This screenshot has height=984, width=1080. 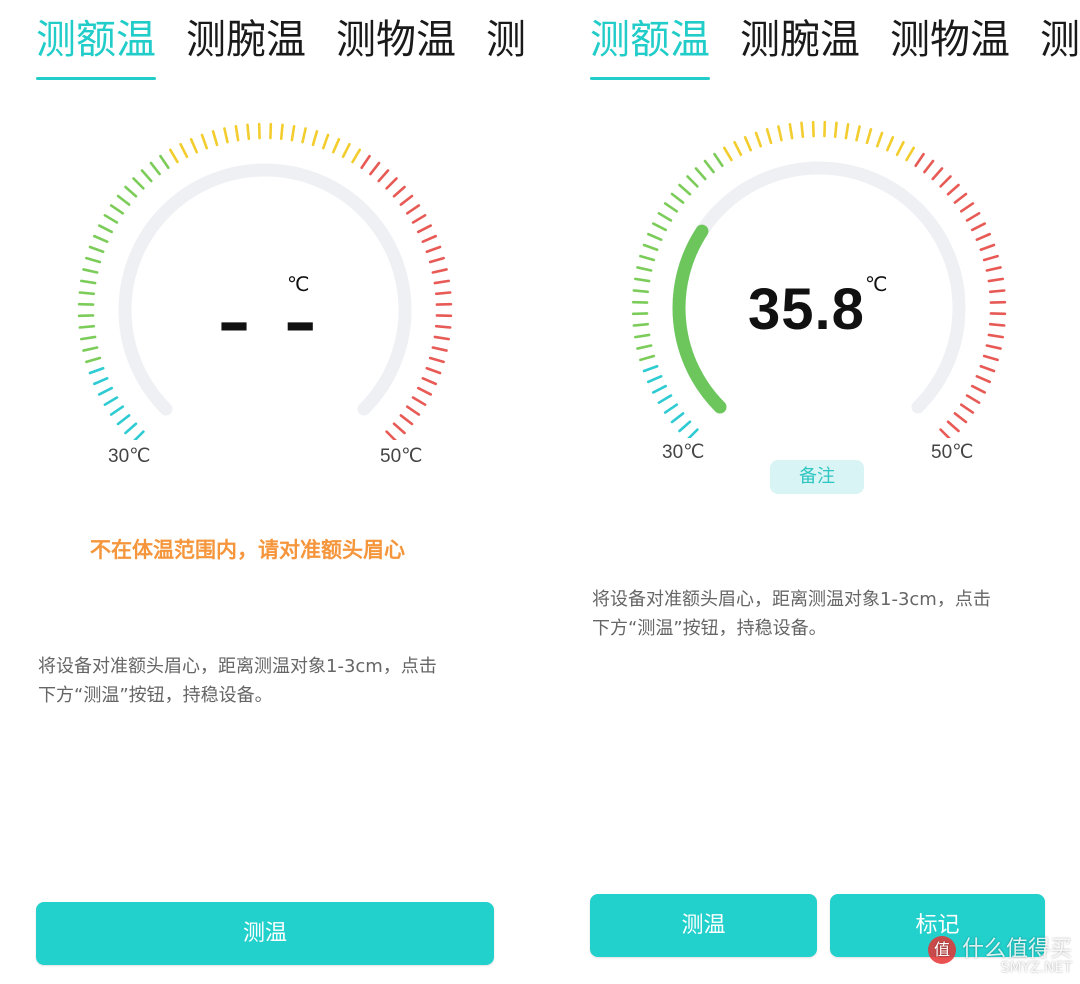 What do you see at coordinates (247, 550) in the screenshot?
I see `out-of-range-warning: 不在体温范围内，请对准额头眉心` at bounding box center [247, 550].